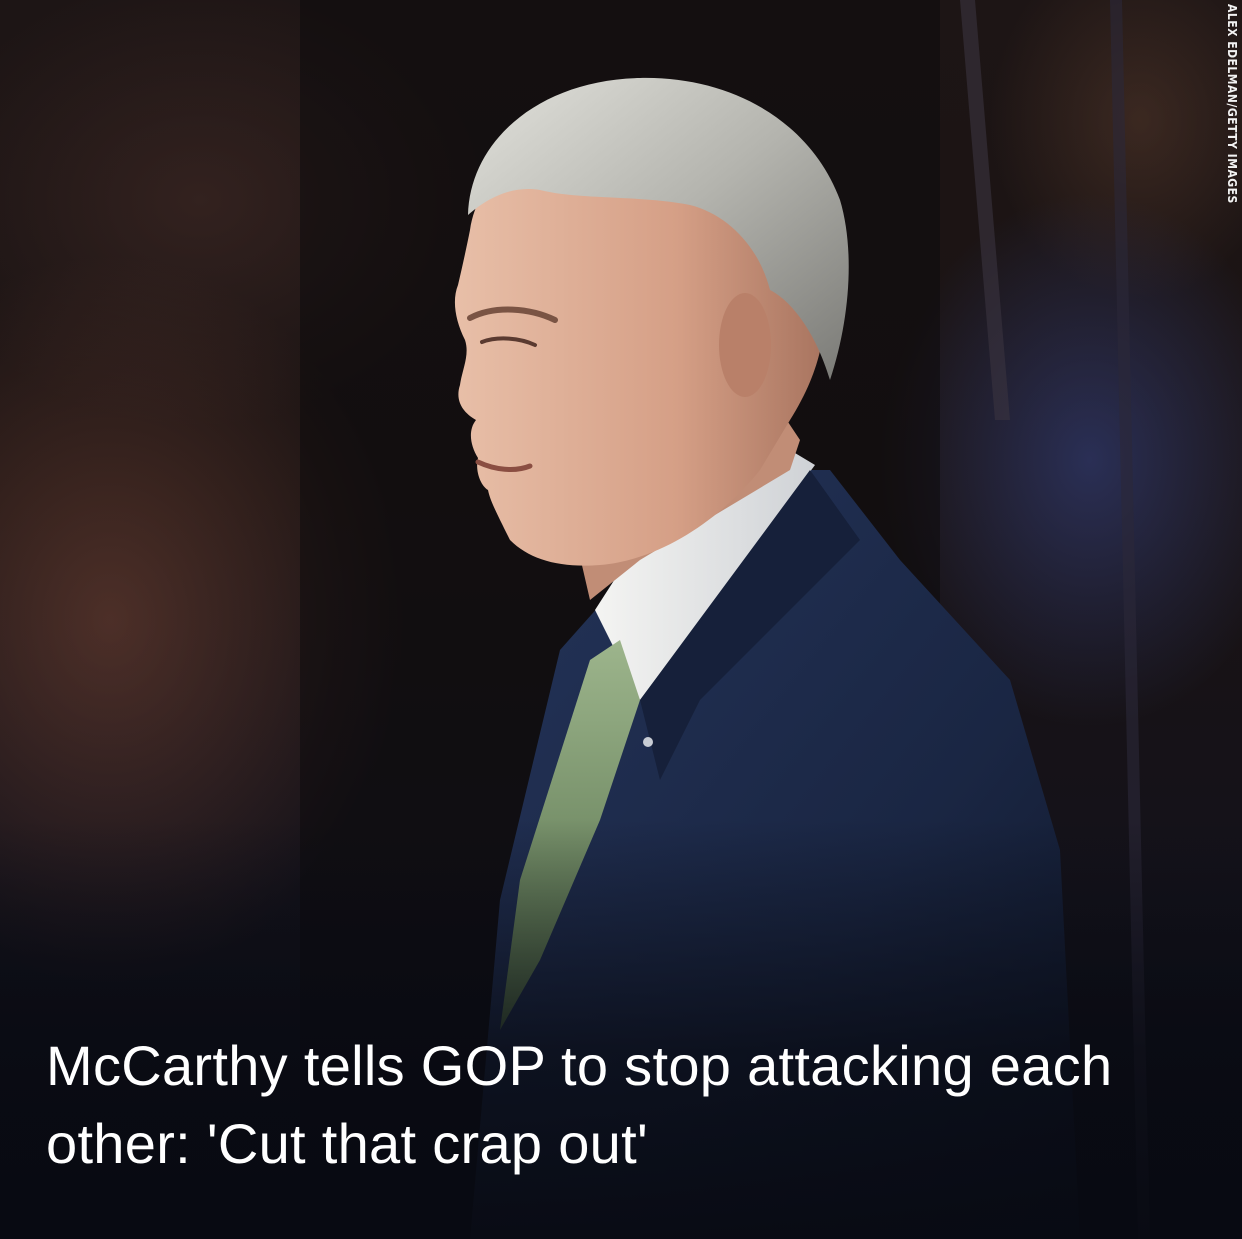  Describe the element at coordinates (648, 742) in the screenshot. I see `lapel-pin` at that location.